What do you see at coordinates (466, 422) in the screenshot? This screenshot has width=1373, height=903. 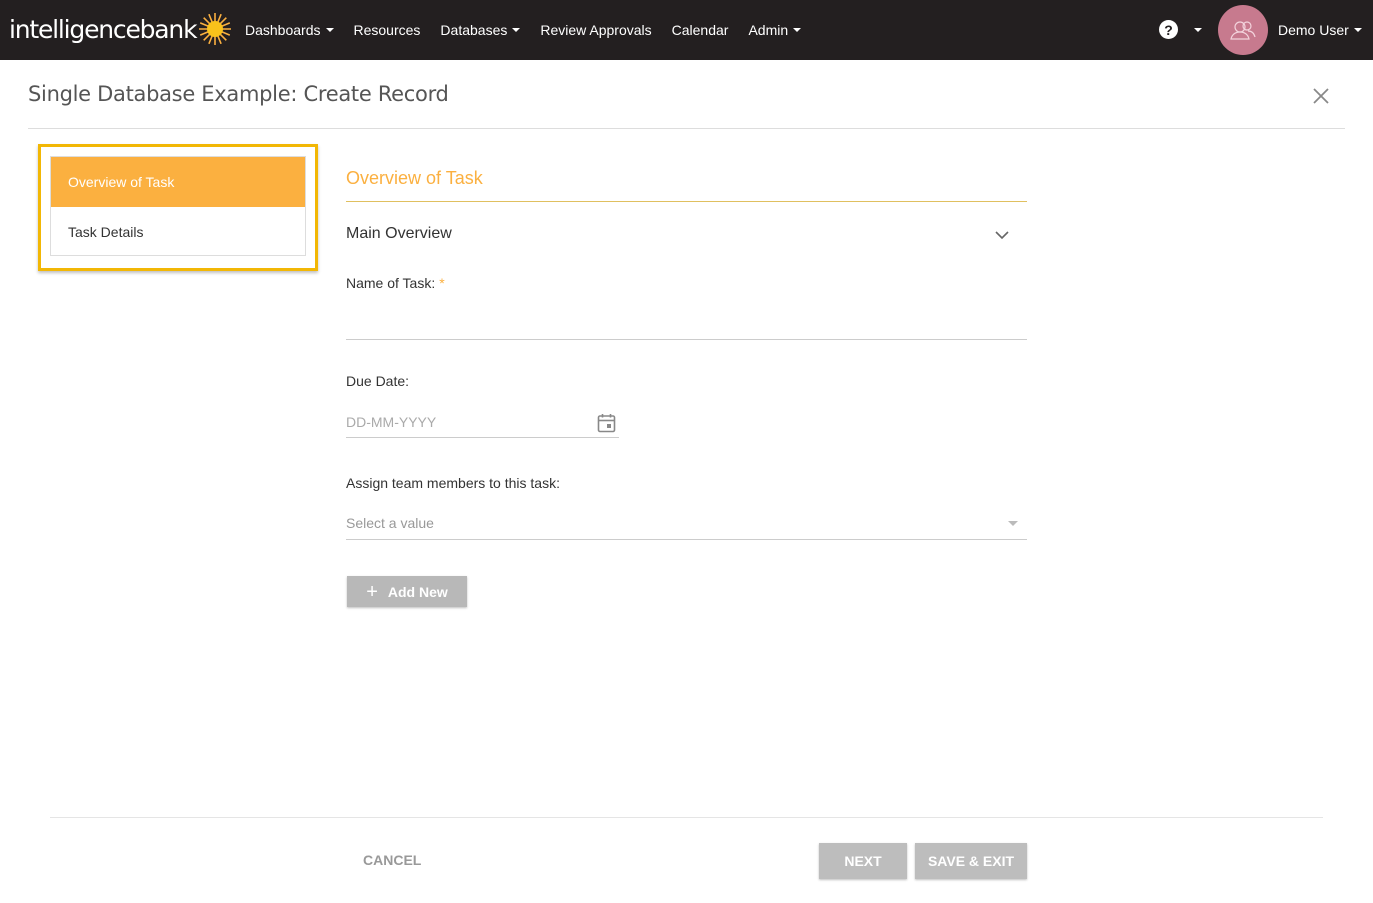 I see `due-date-input` at bounding box center [466, 422].